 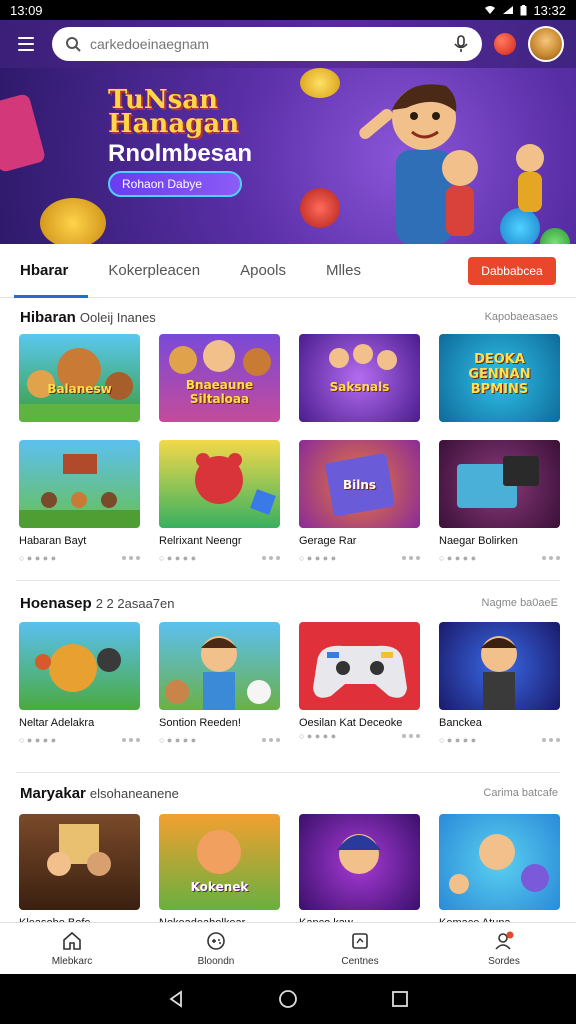 What do you see at coordinates (359, 501) in the screenshot?
I see `game-card: Bilns Gerage Rar ○ ● ● ● ●` at bounding box center [359, 501].